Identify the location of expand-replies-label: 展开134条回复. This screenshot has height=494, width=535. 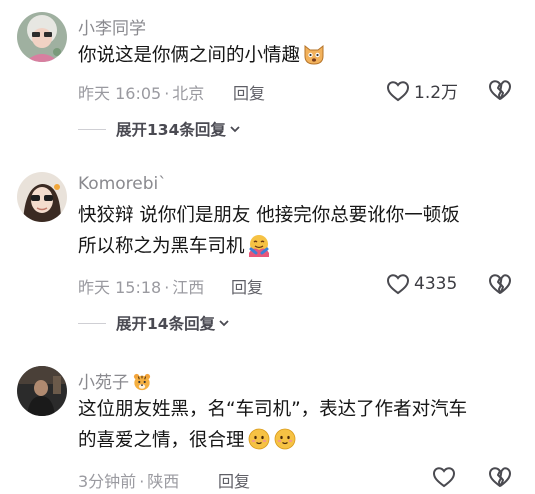
(171, 130).